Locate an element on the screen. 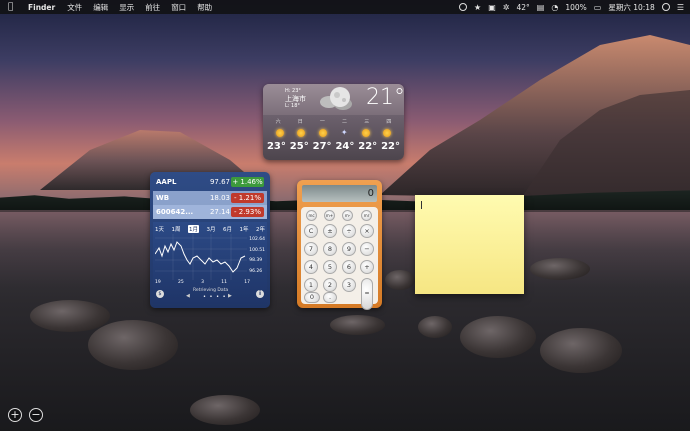 The width and height of the screenshot is (690, 431). calc-equals-button: = is located at coordinates (367, 294).